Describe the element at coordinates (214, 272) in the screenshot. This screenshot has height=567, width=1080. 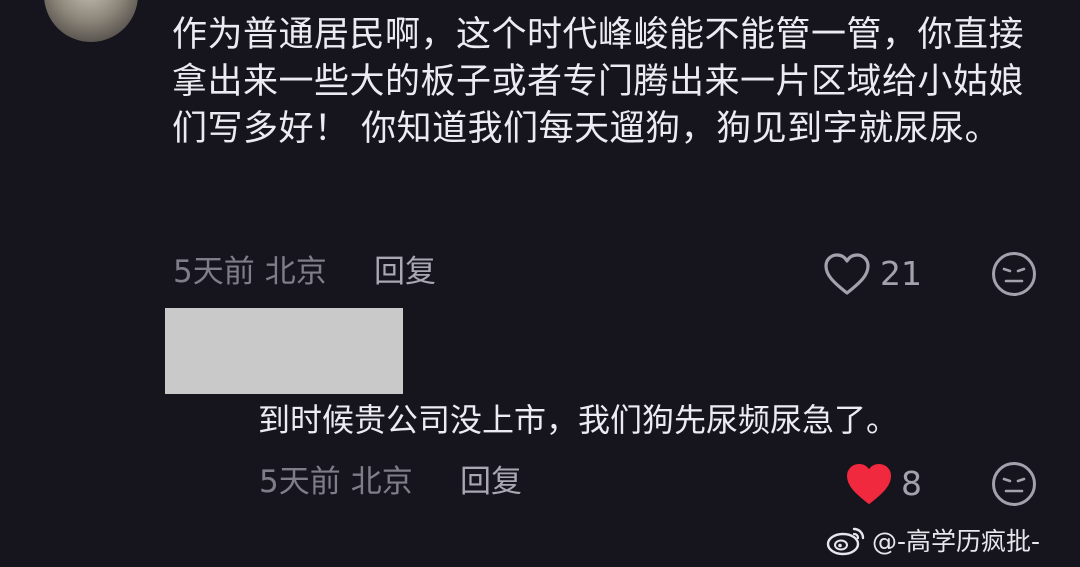
I see `comment-time: 5天前` at that location.